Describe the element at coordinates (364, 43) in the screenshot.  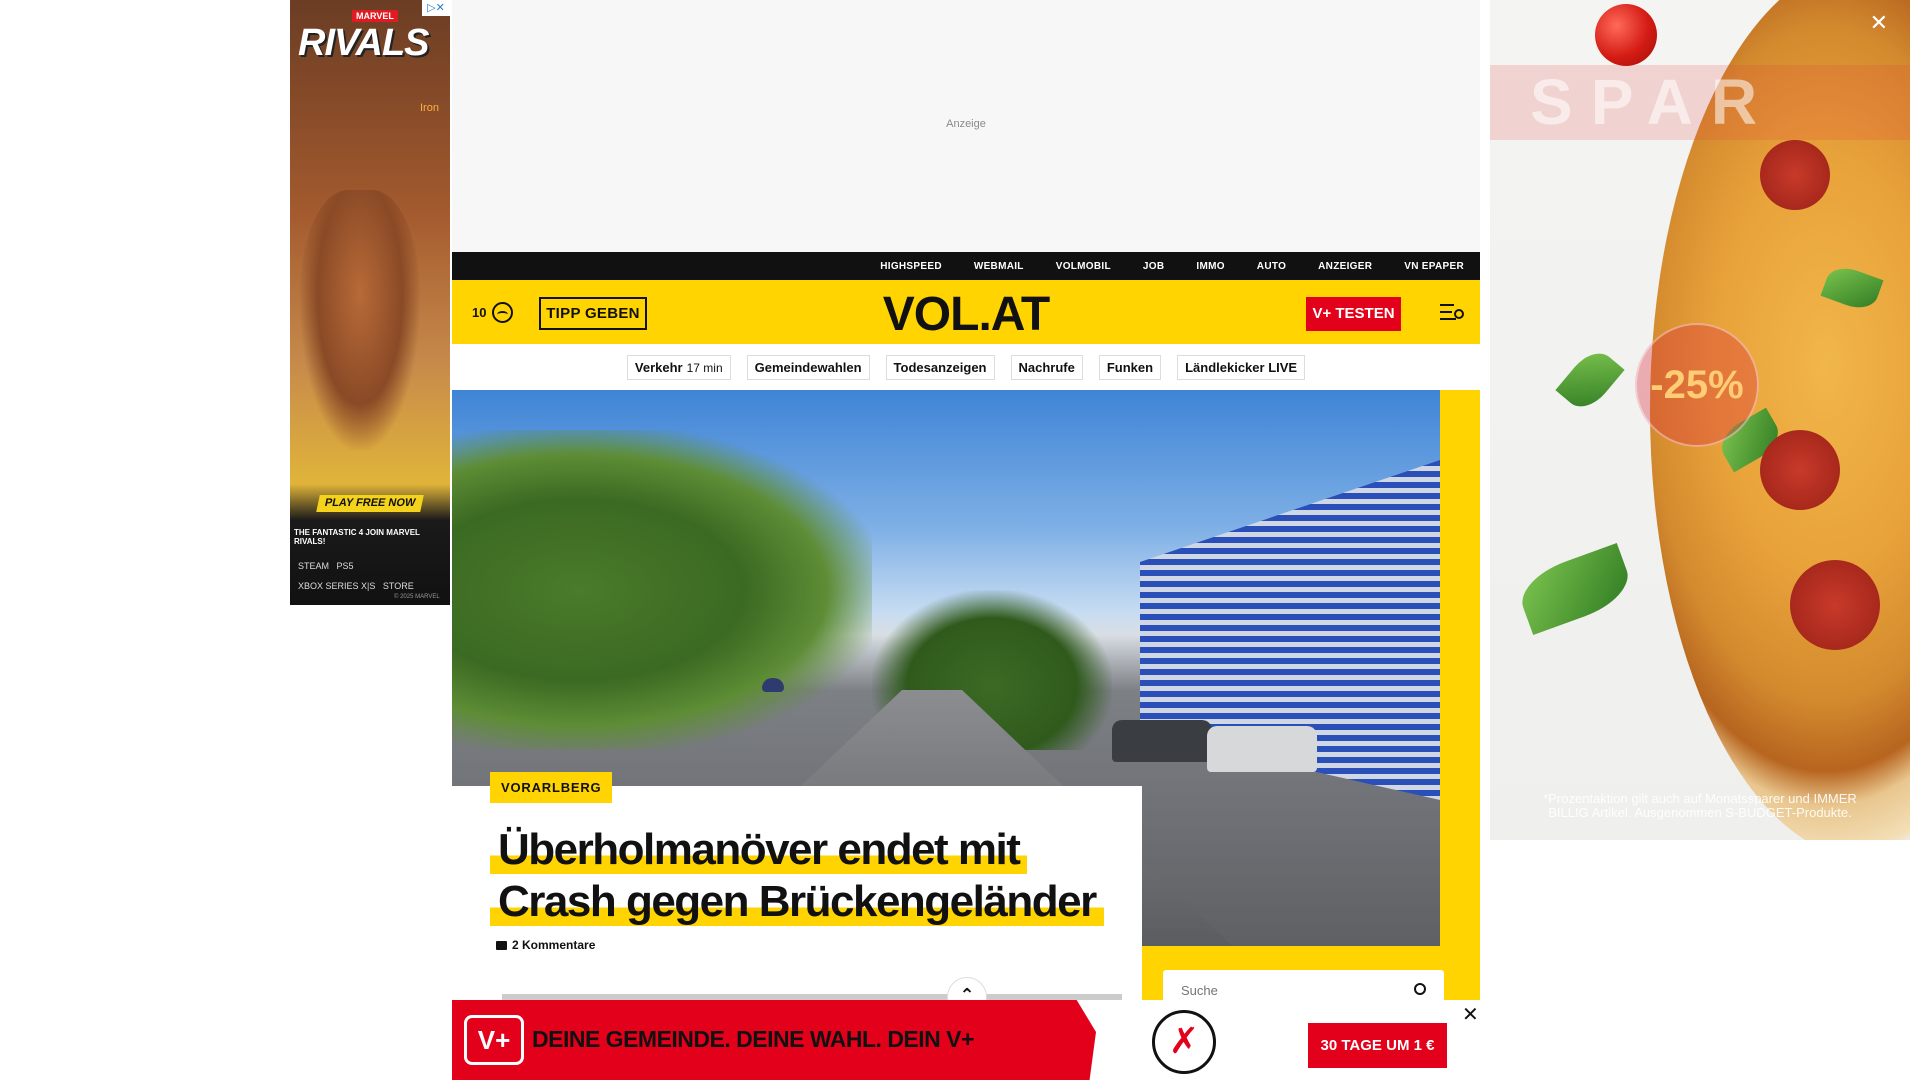
I see `rivals-logo: RIVALS` at that location.